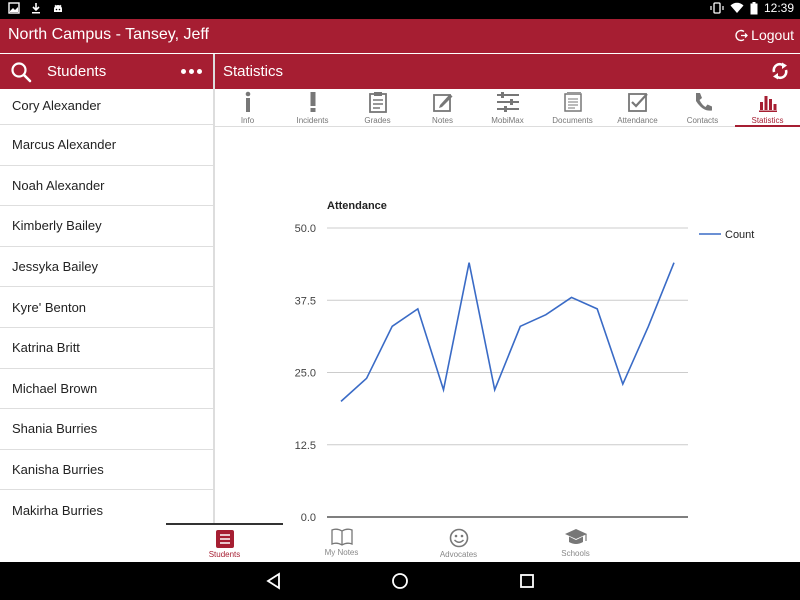 Image resolution: width=800 pixels, height=600 pixels. I want to click on list-item: Noah Alexander, so click(106, 186).